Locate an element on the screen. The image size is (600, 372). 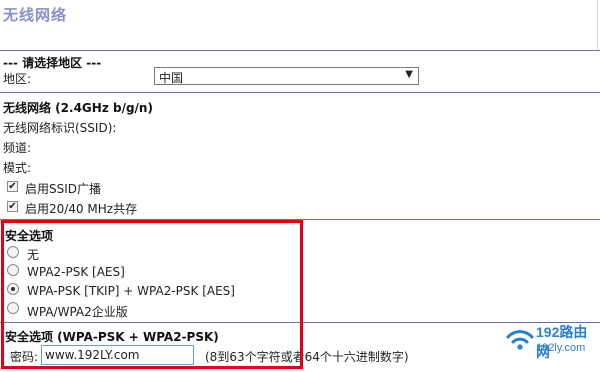
page-title: 无线网络 is located at coordinates (35, 15).